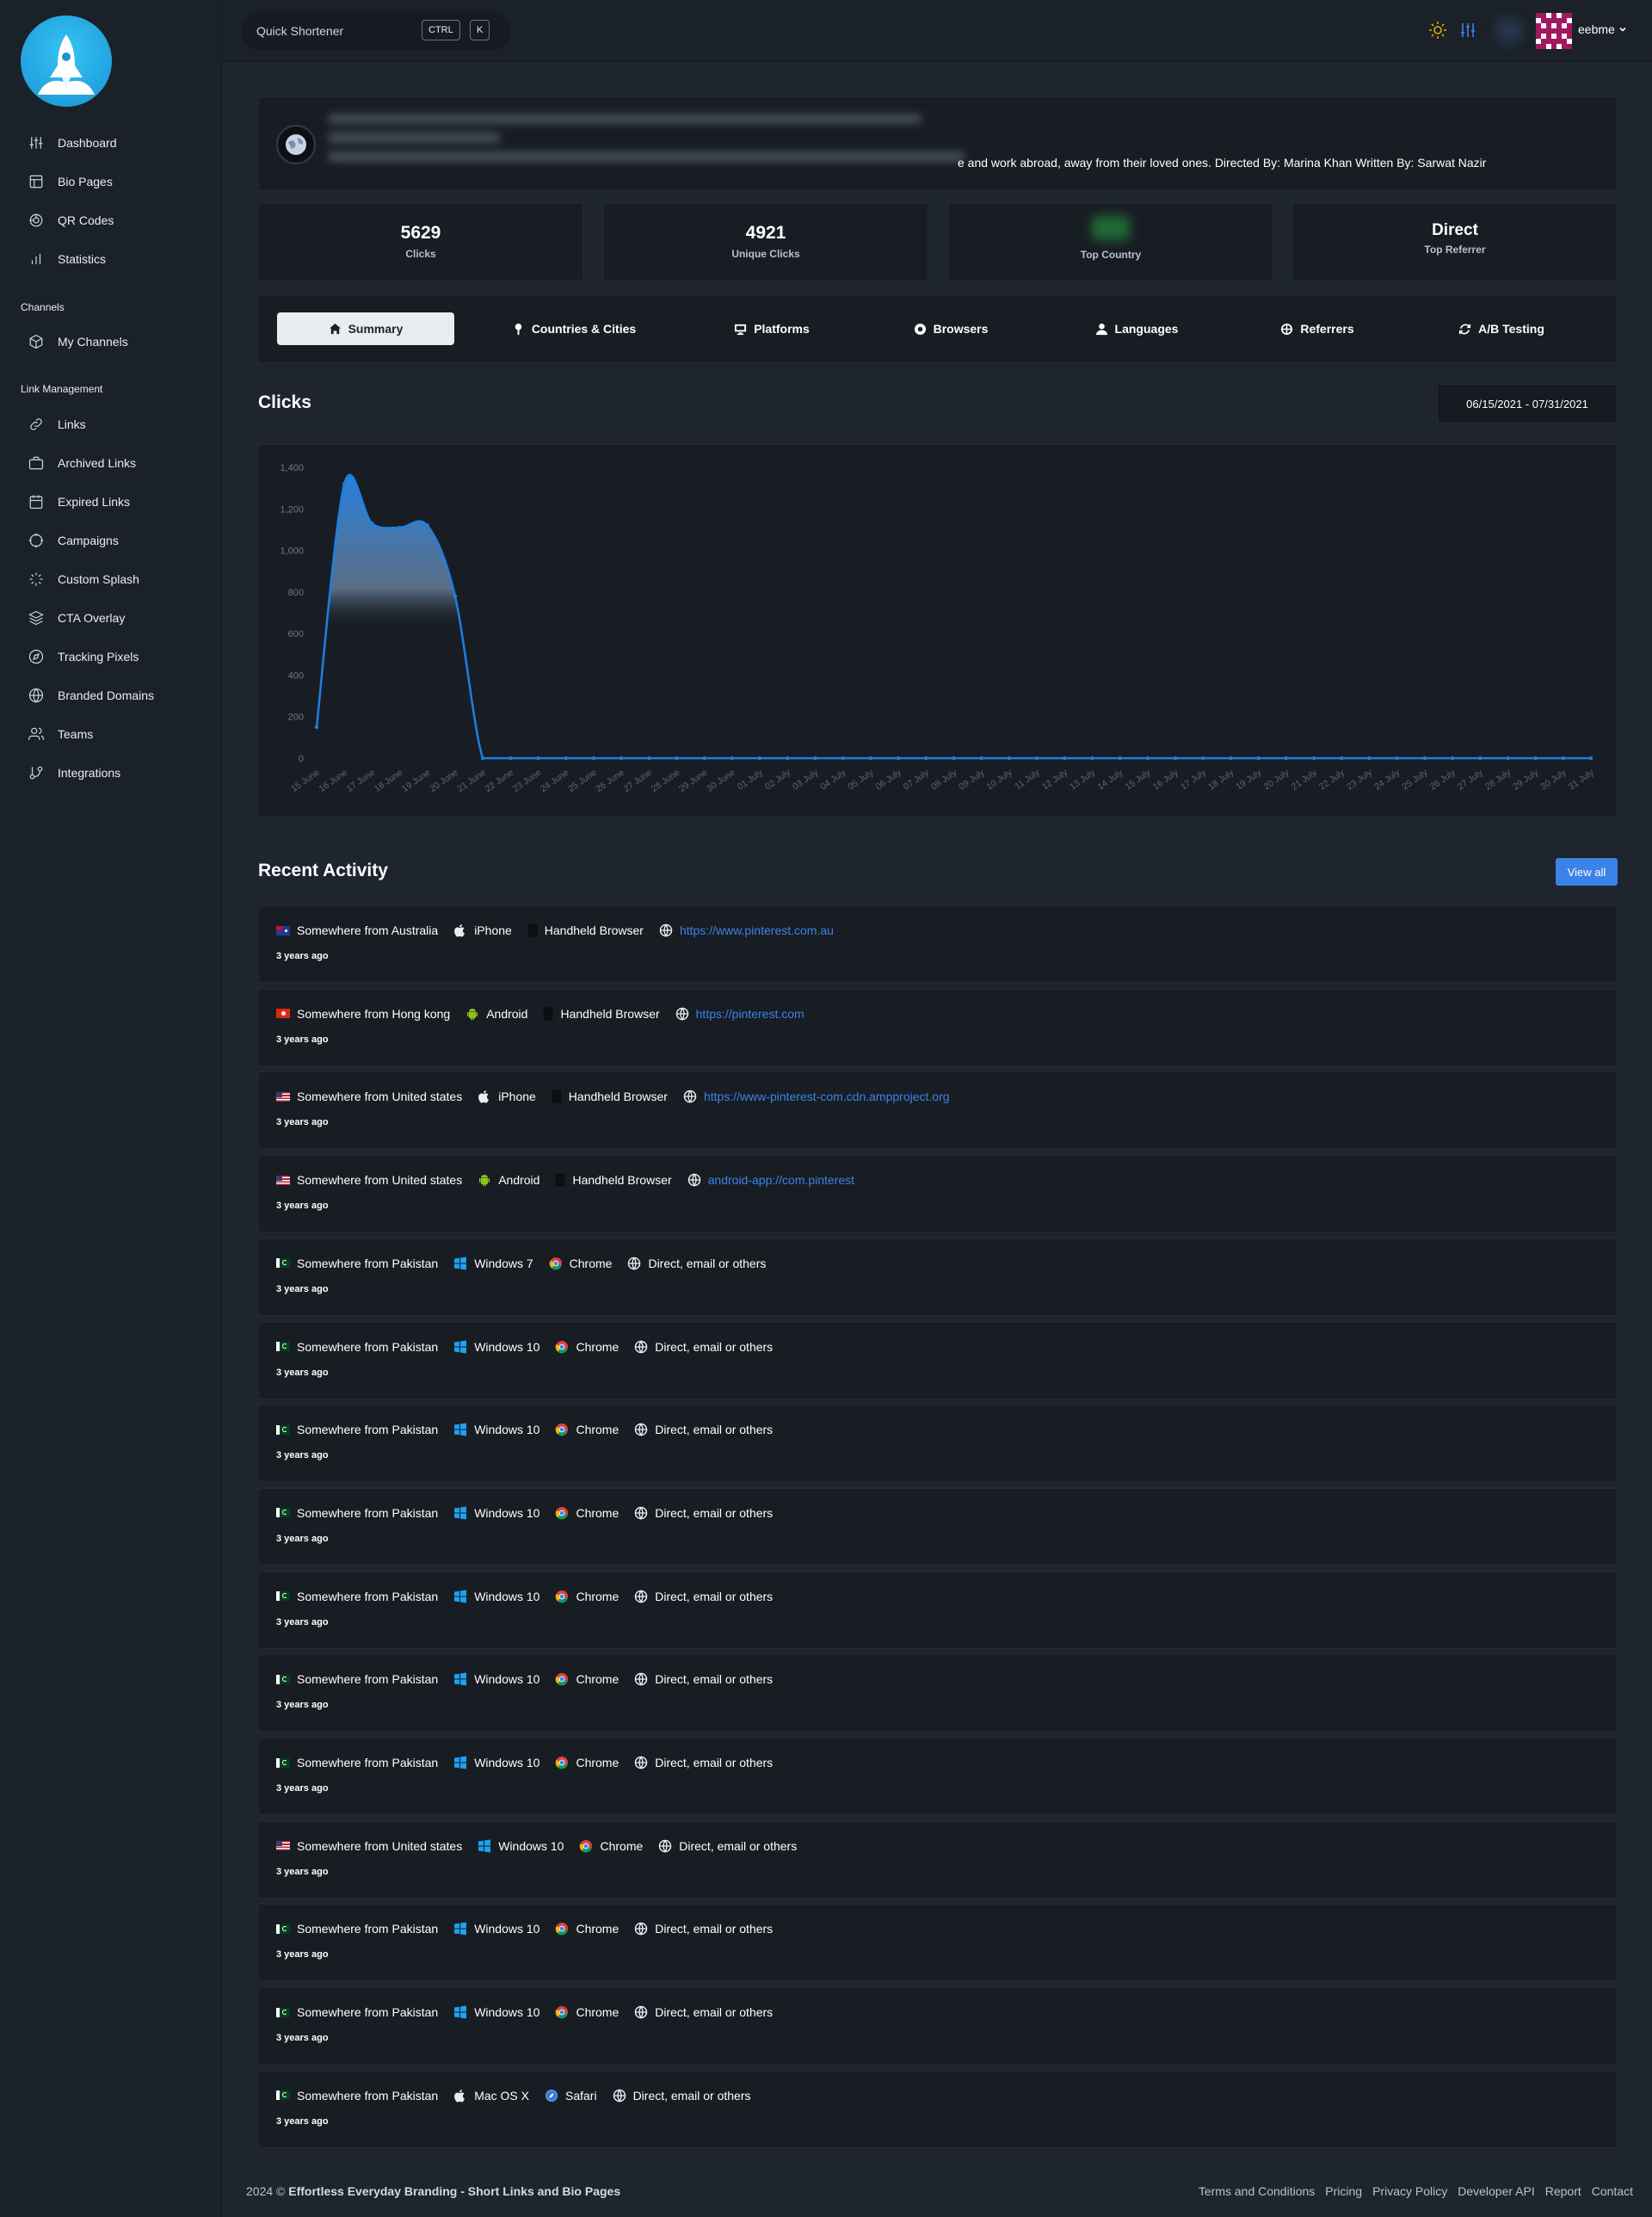  What do you see at coordinates (757, 930) in the screenshot?
I see `activity-referrer: https://www.pinterest.com.au` at bounding box center [757, 930].